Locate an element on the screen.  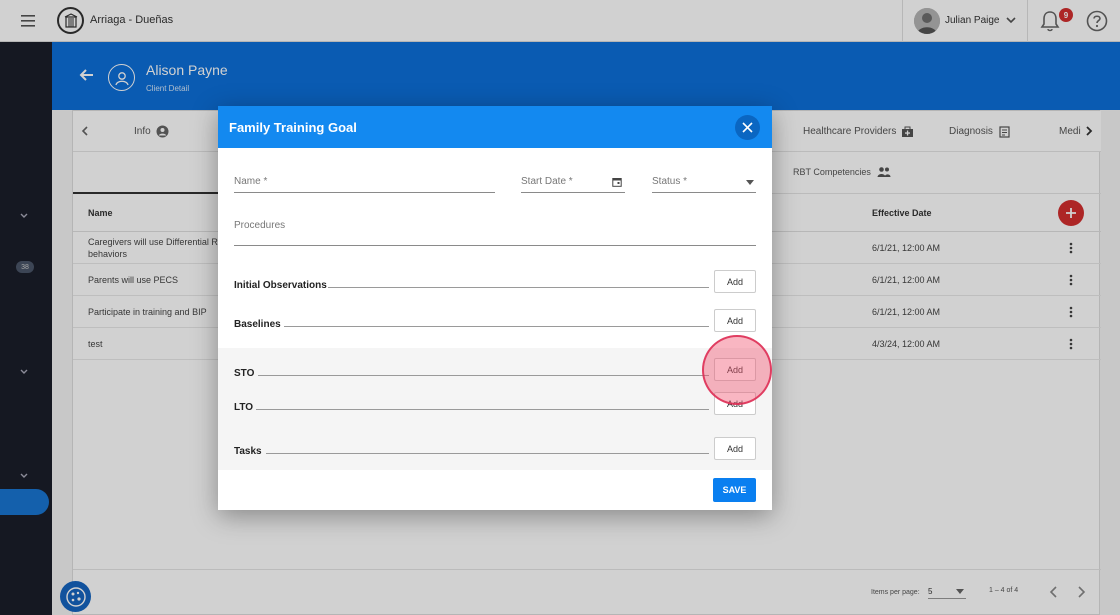
initial-observations-label: Initial Observations is located at coordinates (280, 285).